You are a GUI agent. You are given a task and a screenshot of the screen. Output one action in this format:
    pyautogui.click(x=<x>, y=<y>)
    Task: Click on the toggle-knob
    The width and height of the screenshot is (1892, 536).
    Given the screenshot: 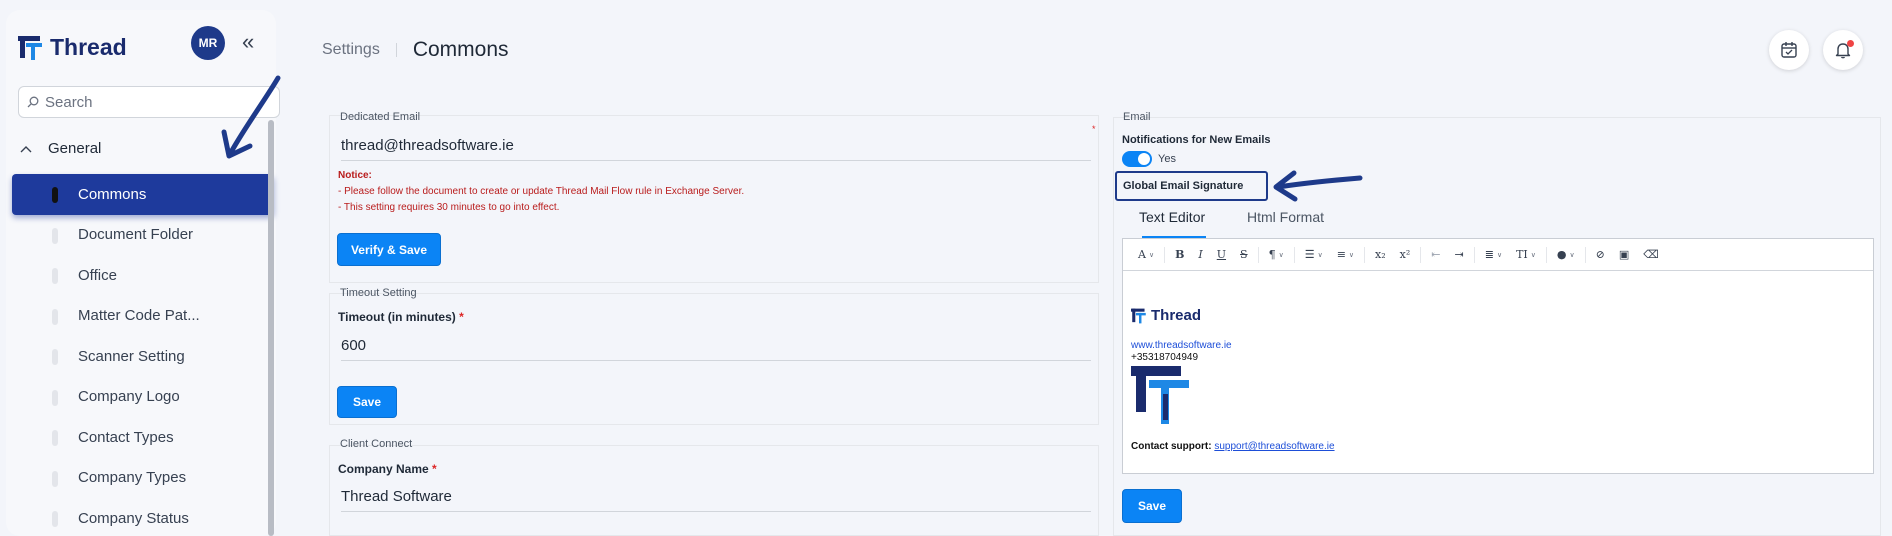 What is the action you would take?
    pyautogui.click(x=1144, y=159)
    